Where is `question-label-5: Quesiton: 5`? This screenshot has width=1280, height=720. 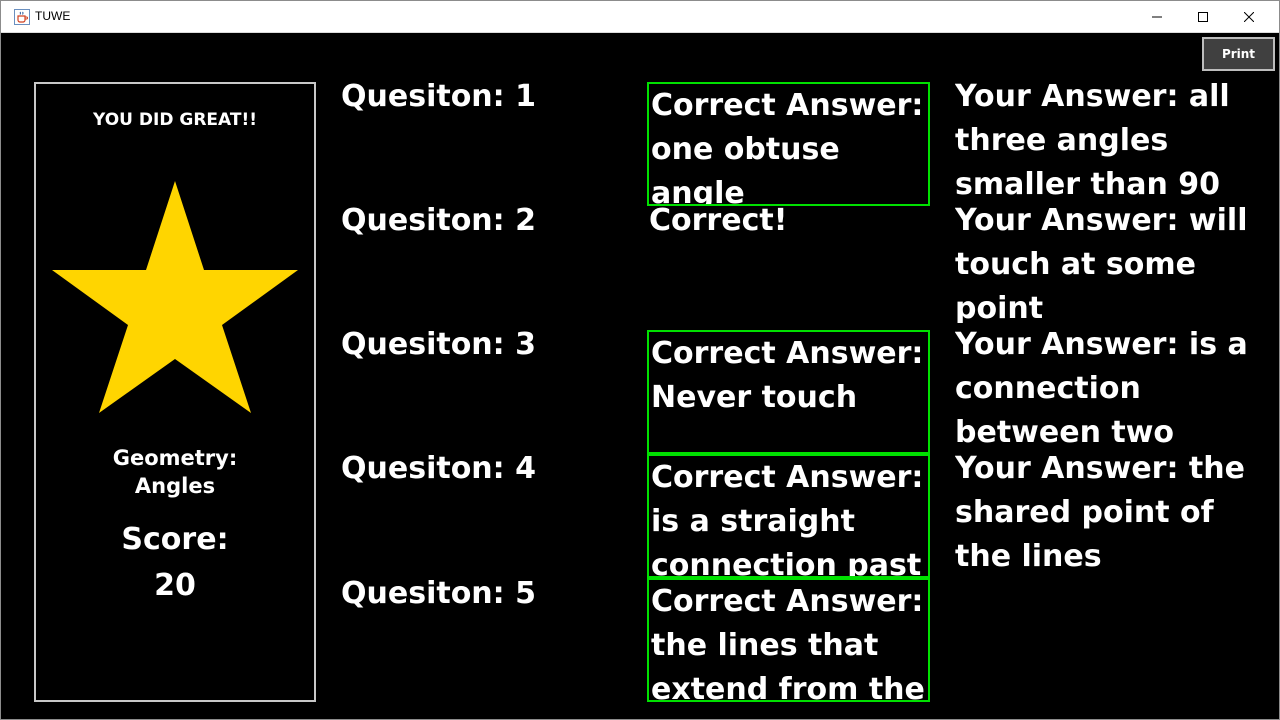
question-label-5: Quesiton: 5 is located at coordinates (438, 593).